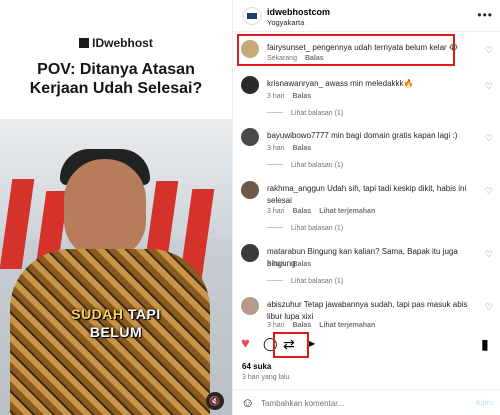  I want to click on comment-body: awass min meledakkk🔥, so click(369, 83).